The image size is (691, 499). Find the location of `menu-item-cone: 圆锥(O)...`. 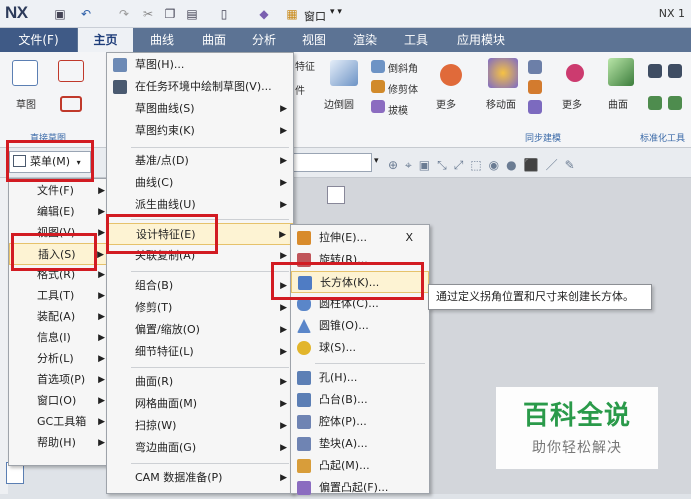

menu-item-cone: 圆锥(O)... is located at coordinates (360, 326).